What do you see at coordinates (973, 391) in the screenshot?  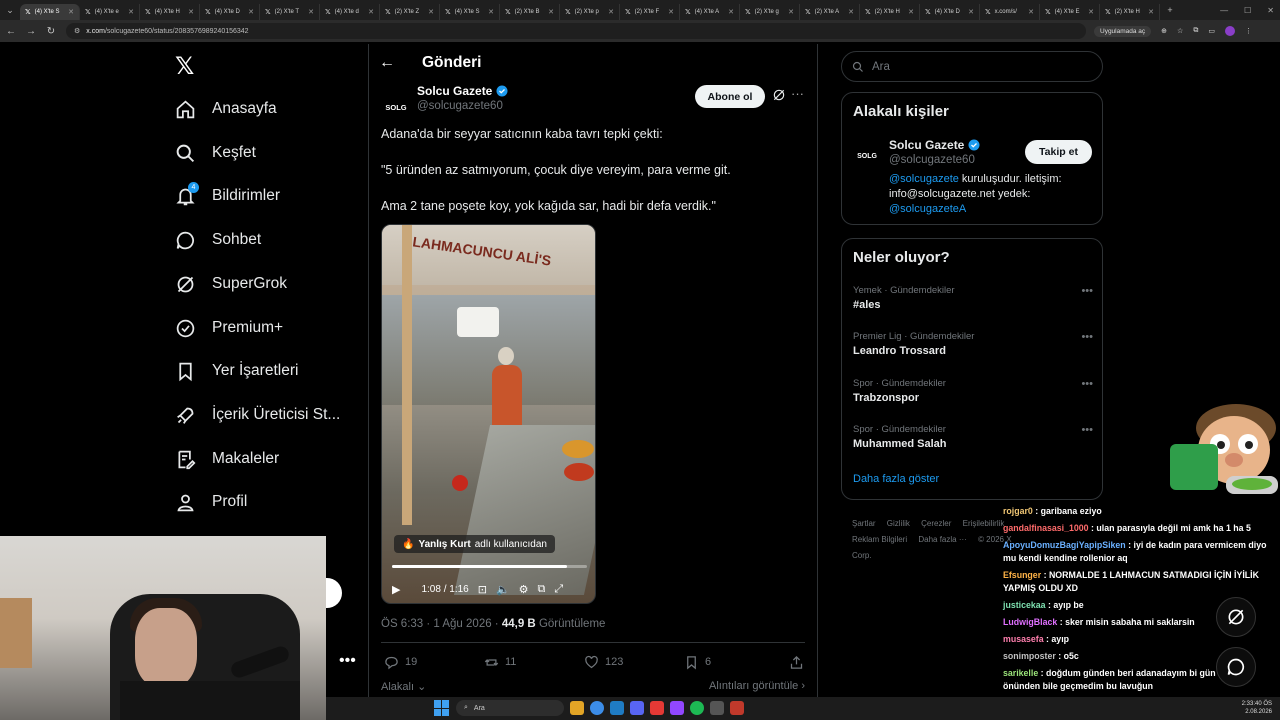 I see `trend-item: Spor · Gündemdekiler Trabzonspor •••` at bounding box center [973, 391].